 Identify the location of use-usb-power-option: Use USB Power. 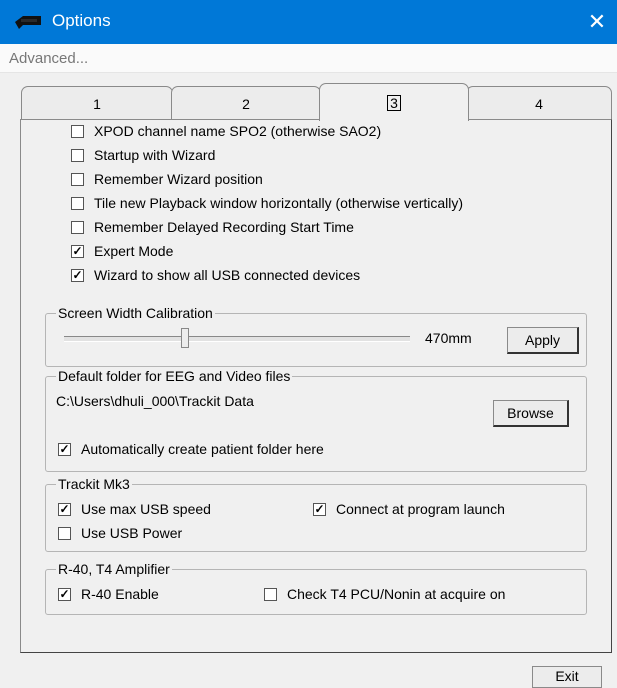
(120, 533).